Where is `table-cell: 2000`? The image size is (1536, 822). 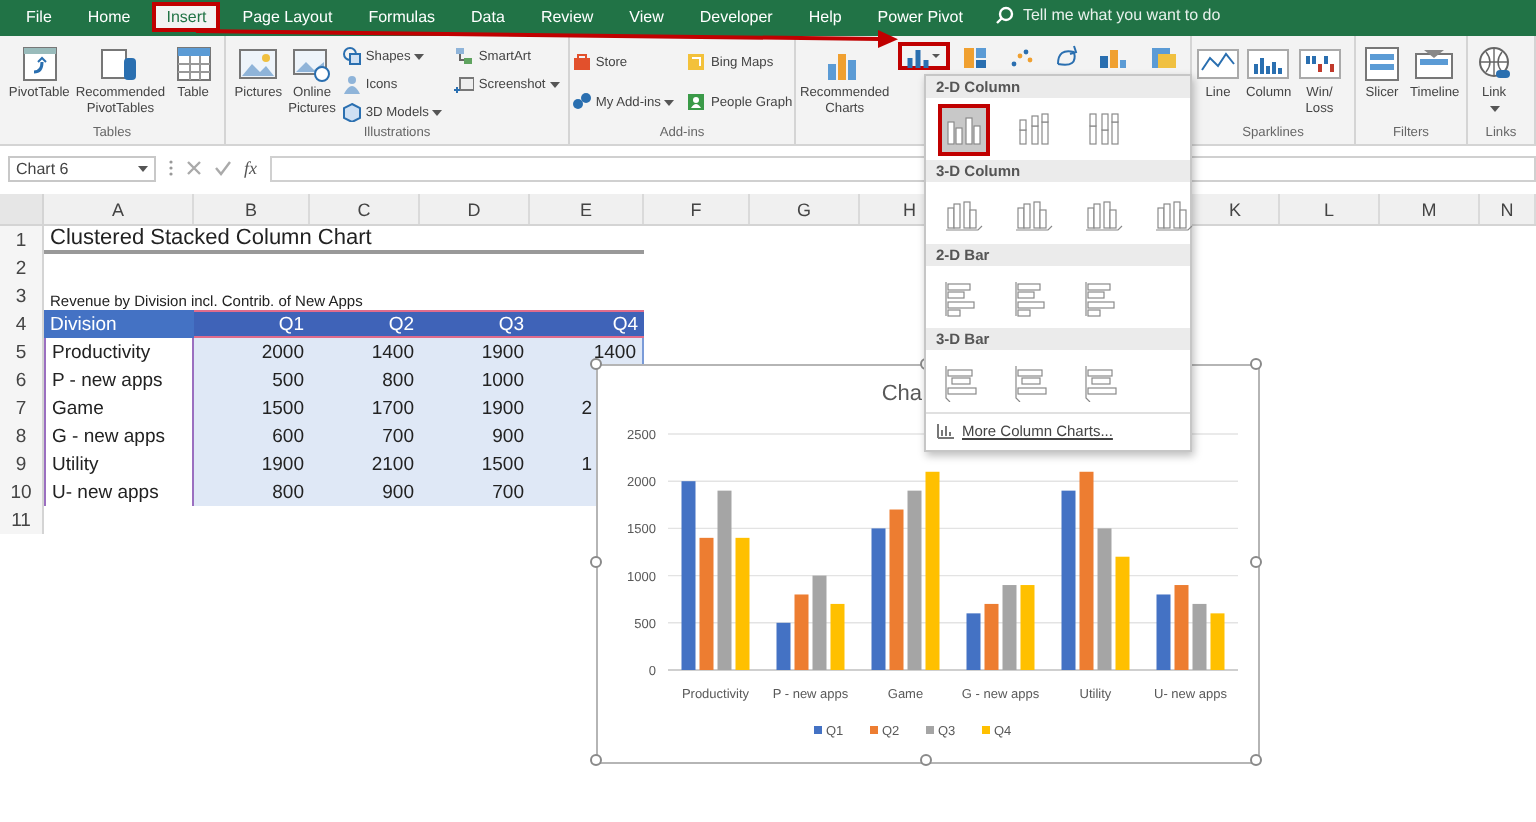
table-cell: 2000 is located at coordinates (252, 352).